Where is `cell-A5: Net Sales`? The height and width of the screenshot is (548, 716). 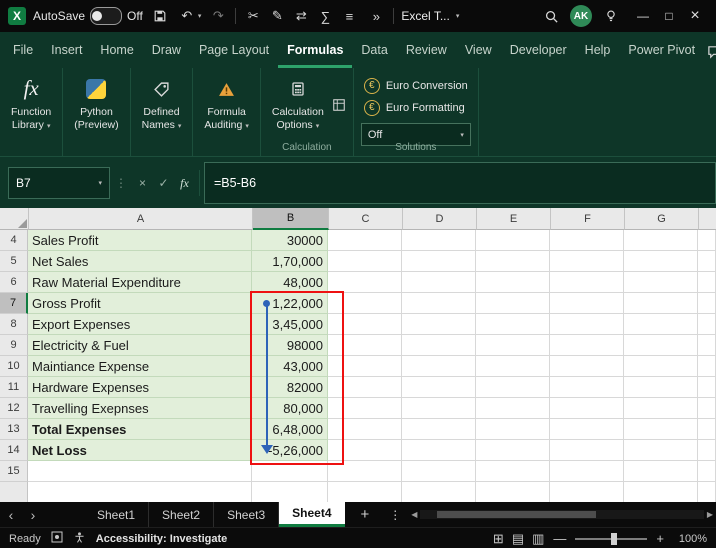 cell-A5: Net Sales is located at coordinates (140, 261).